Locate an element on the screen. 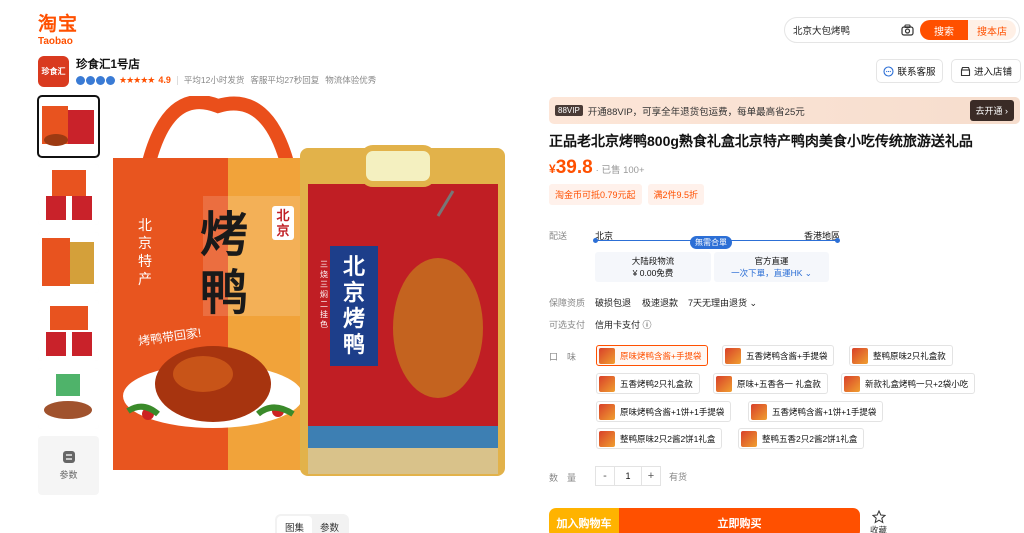  favorite-button: 收藏 is located at coordinates (878, 521).